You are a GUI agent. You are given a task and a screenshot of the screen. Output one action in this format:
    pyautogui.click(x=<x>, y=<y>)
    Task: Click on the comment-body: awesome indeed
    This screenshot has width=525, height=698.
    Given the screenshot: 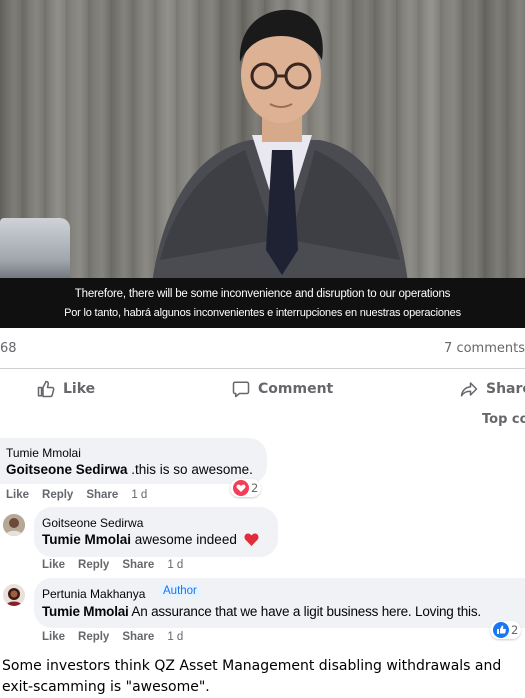 What is the action you would take?
    pyautogui.click(x=184, y=539)
    